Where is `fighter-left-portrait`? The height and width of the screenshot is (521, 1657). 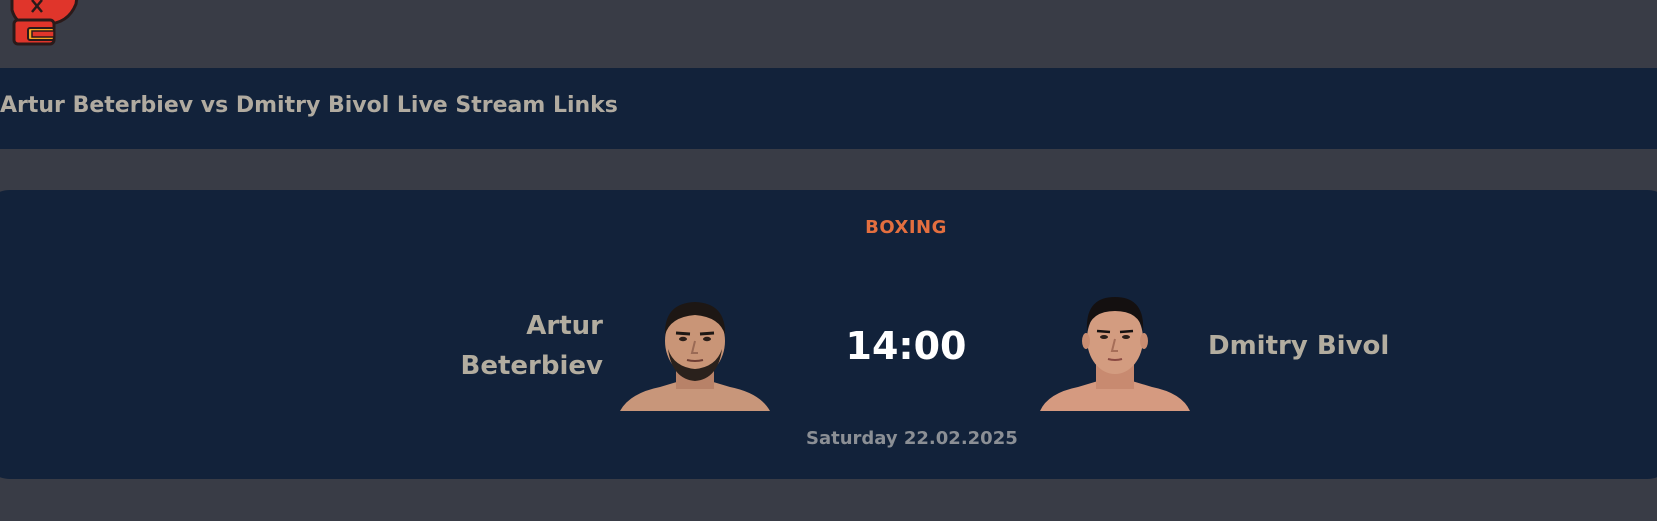
fighter-left-portrait is located at coordinates (695, 354).